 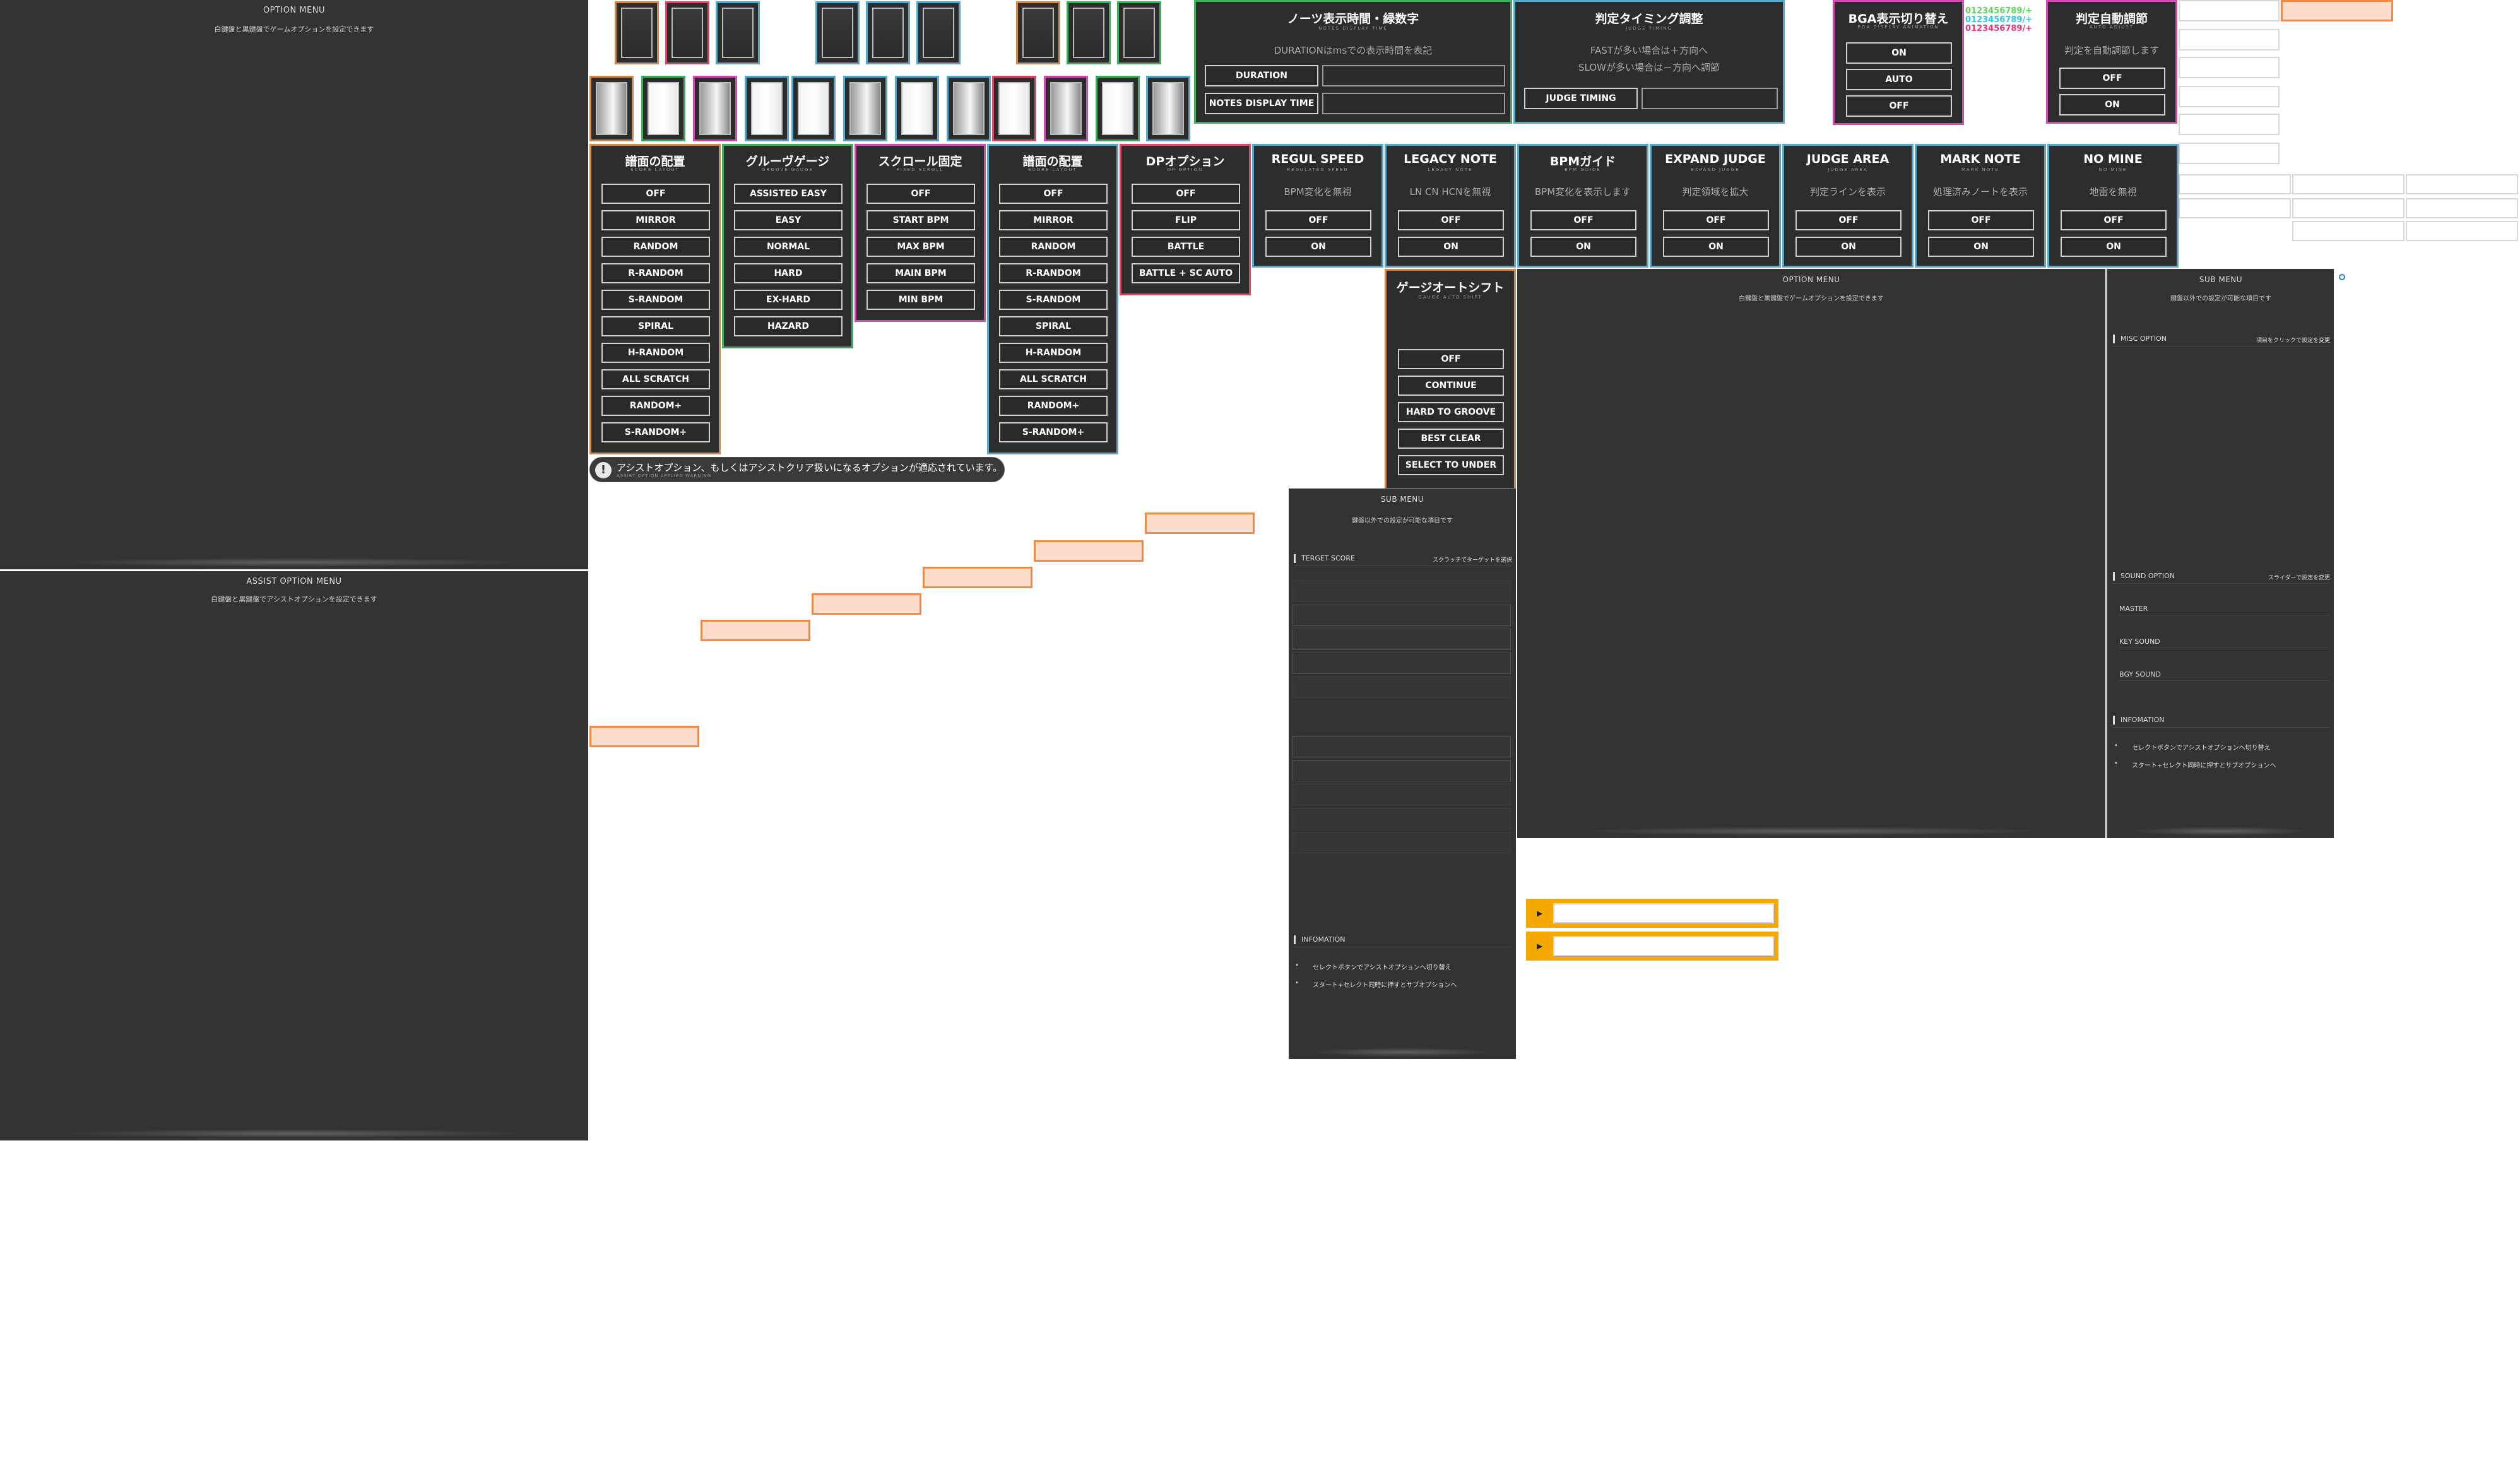 I want to click on expand-judge-option: OFF, so click(x=1716, y=220).